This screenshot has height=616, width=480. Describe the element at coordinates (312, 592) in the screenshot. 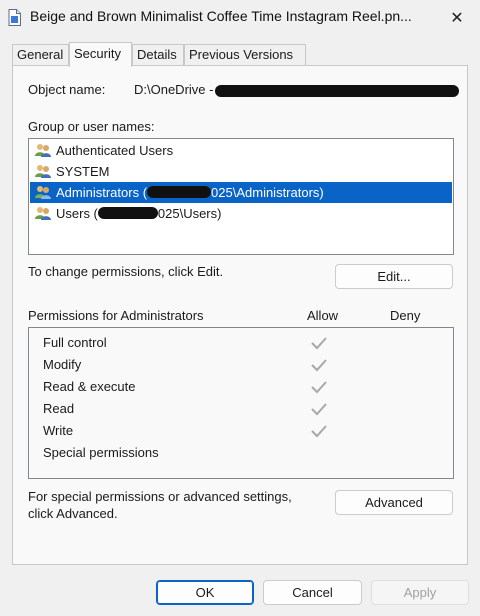

I see `cancel-button: Cancel` at that location.